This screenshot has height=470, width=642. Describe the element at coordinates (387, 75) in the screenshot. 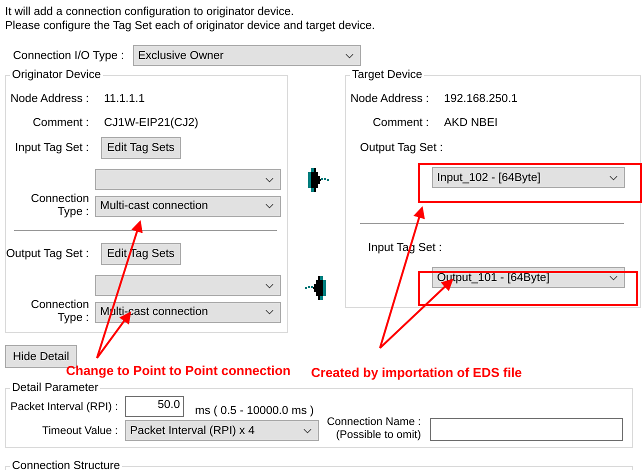

I see `group-title: Target Device` at that location.